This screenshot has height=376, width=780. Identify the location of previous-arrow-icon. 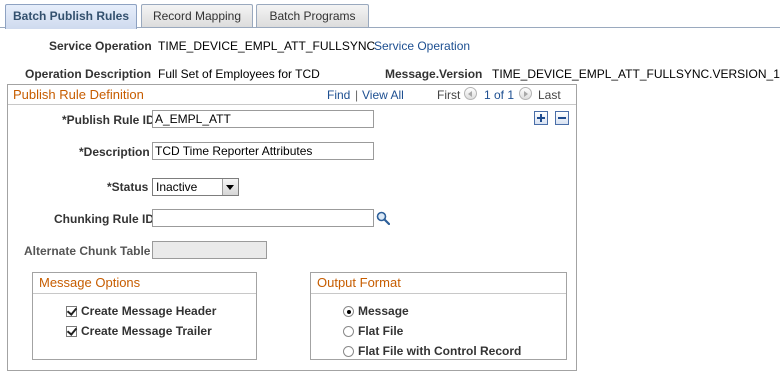
(470, 93).